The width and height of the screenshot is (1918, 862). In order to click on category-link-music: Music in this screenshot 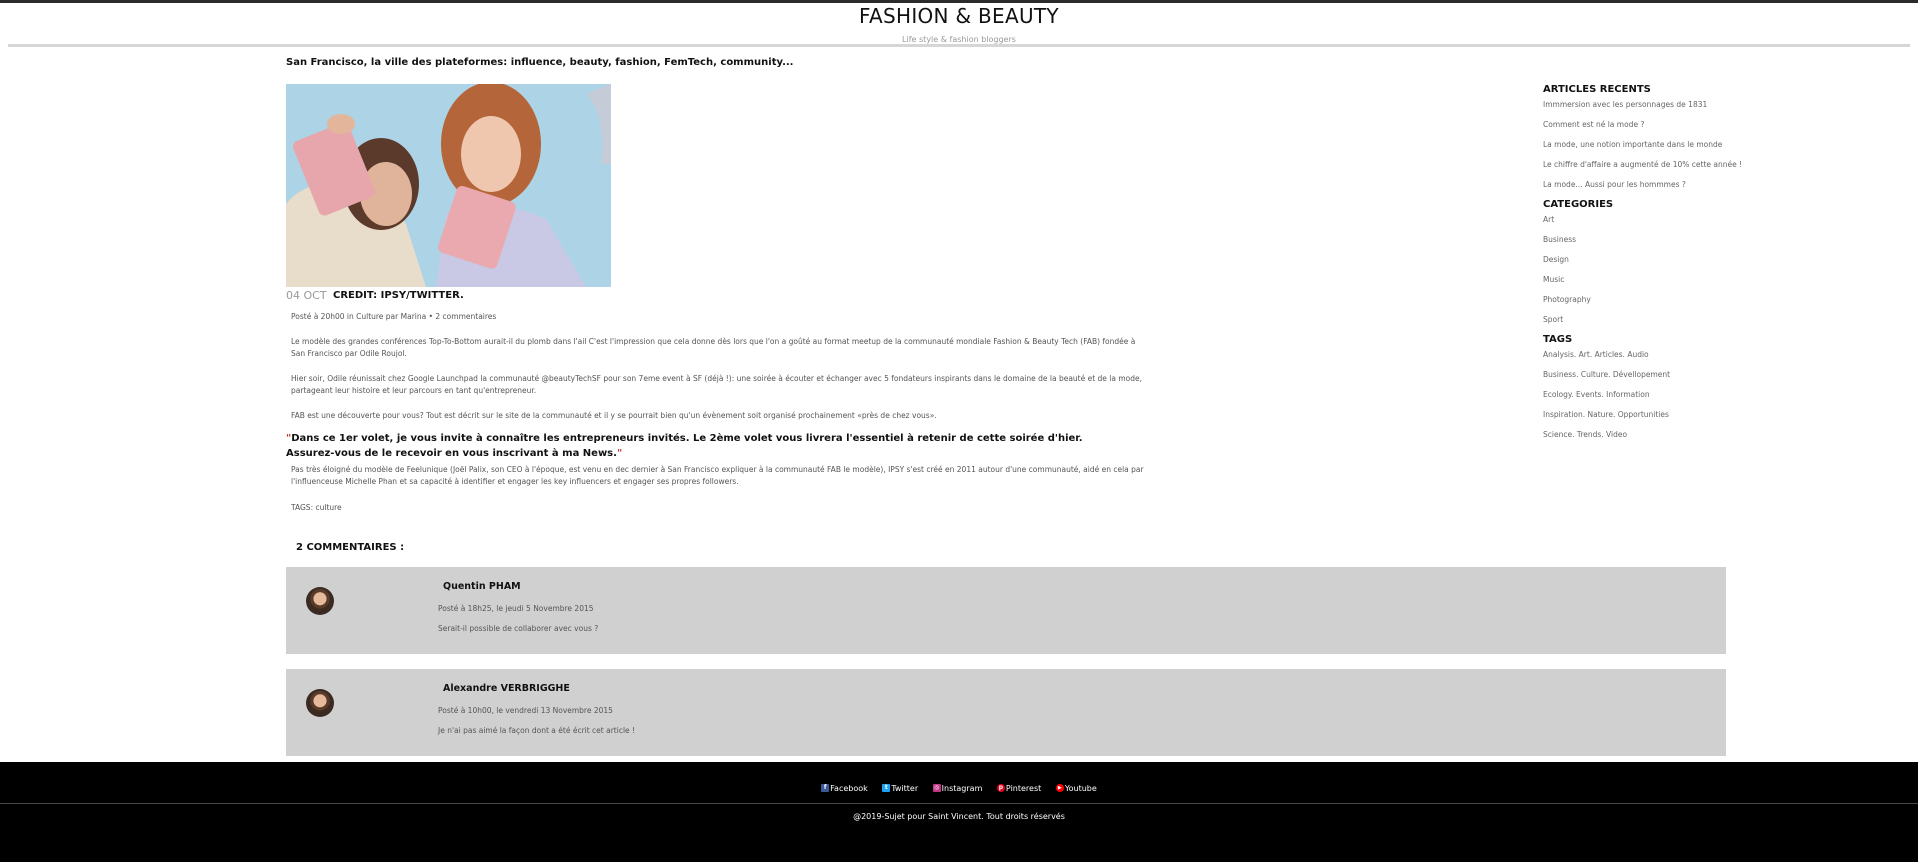, I will do `click(1658, 284)`.